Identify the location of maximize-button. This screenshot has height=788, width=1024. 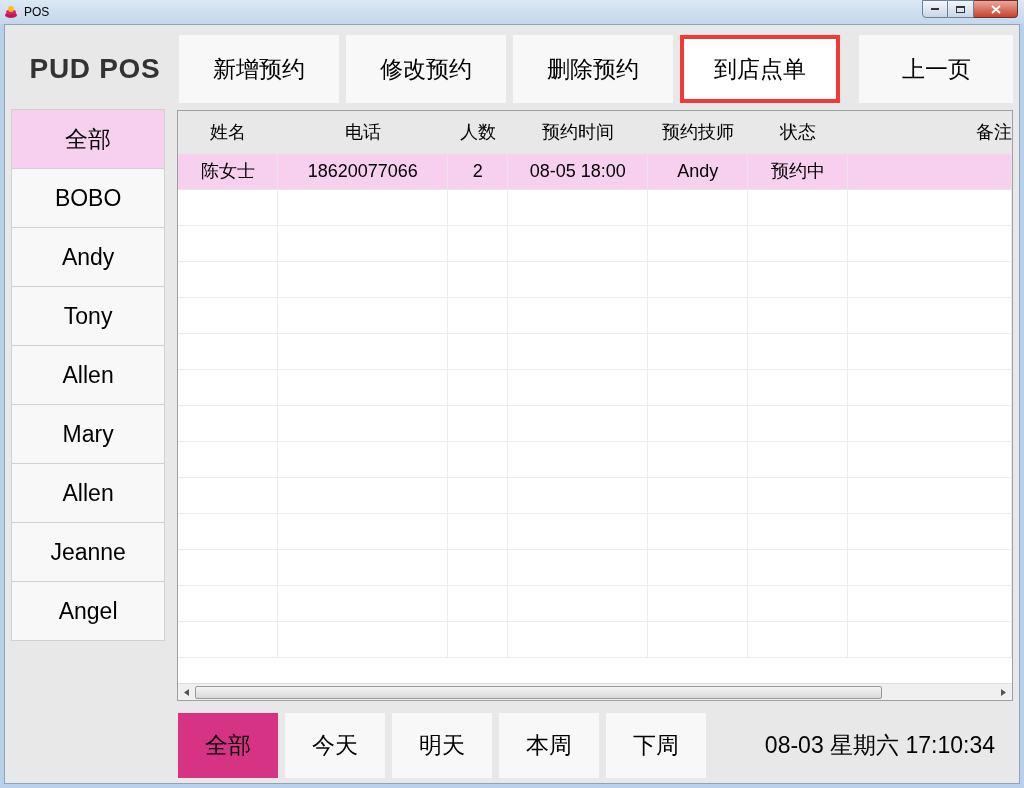
(961, 9).